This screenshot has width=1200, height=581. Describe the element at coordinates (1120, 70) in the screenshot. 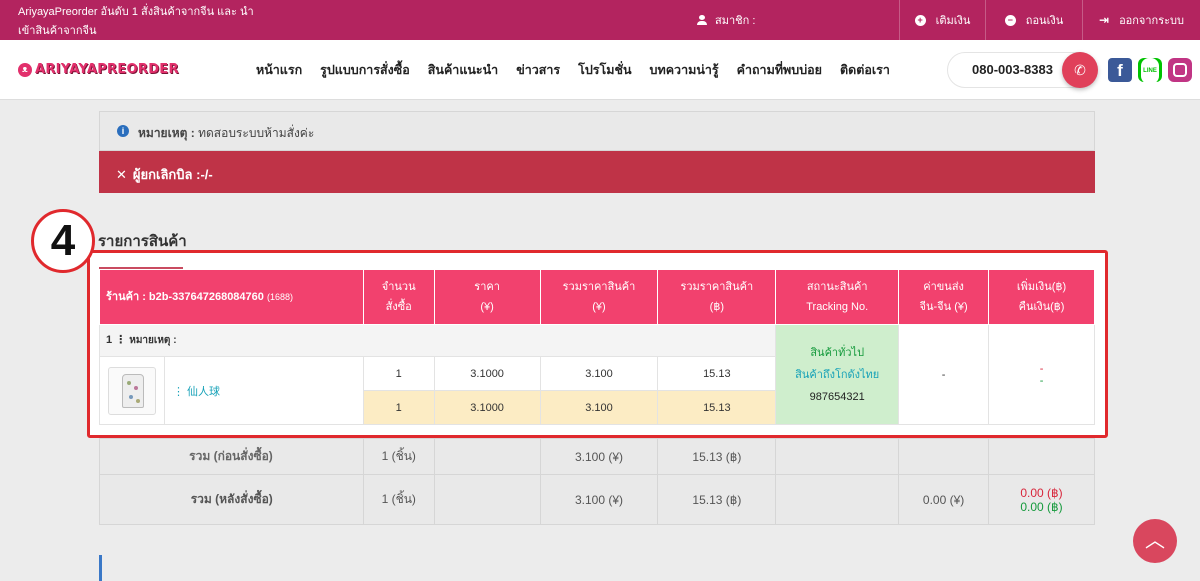

I see `facebook-icon: f` at that location.